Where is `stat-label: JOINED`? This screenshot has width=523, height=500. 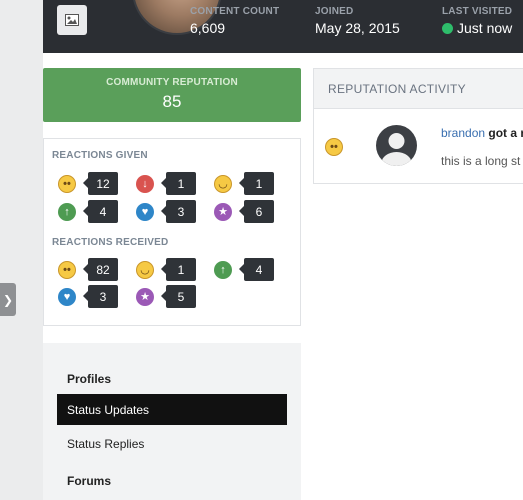
stat-label: JOINED is located at coordinates (334, 11).